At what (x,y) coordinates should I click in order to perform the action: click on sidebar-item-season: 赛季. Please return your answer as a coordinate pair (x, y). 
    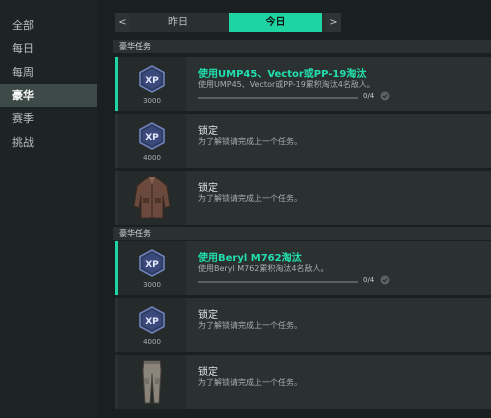
    Looking at the image, I should click on (48, 118).